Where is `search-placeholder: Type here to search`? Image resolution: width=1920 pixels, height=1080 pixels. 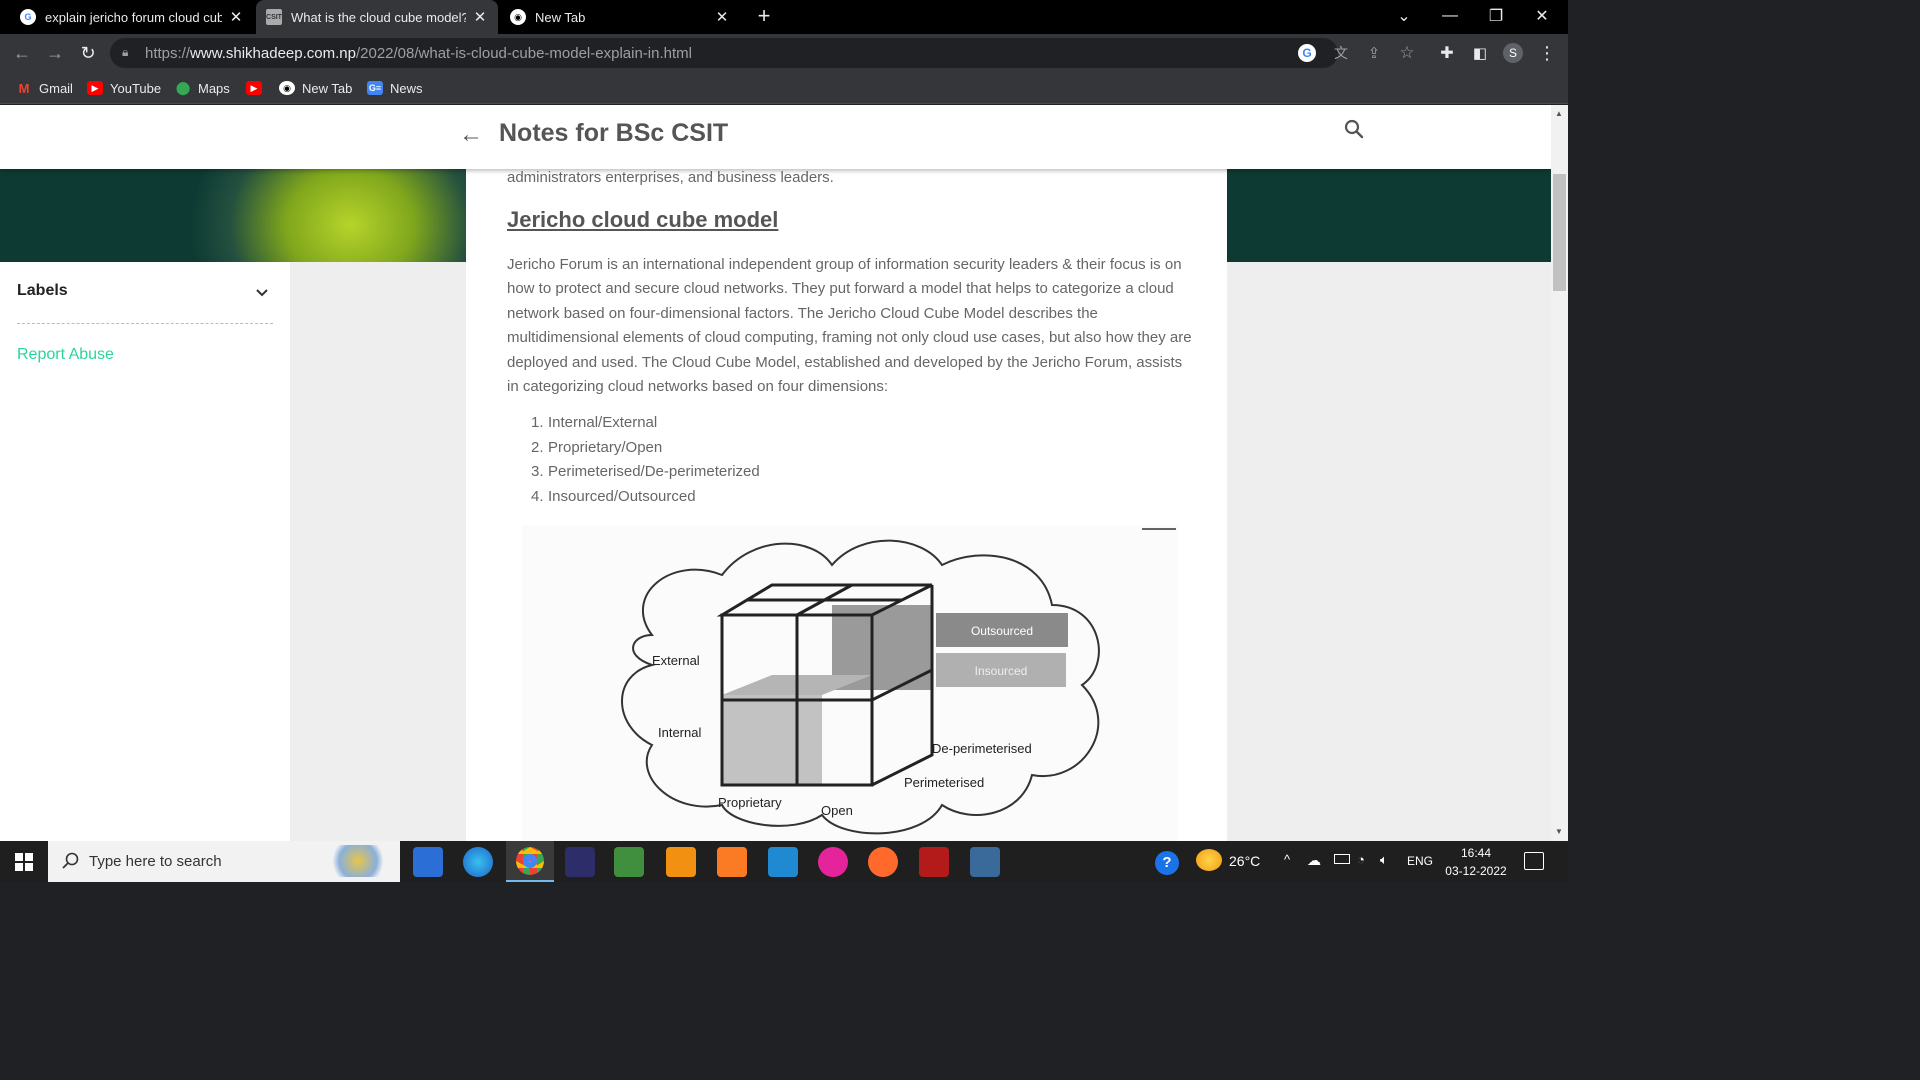 search-placeholder: Type here to search is located at coordinates (155, 861).